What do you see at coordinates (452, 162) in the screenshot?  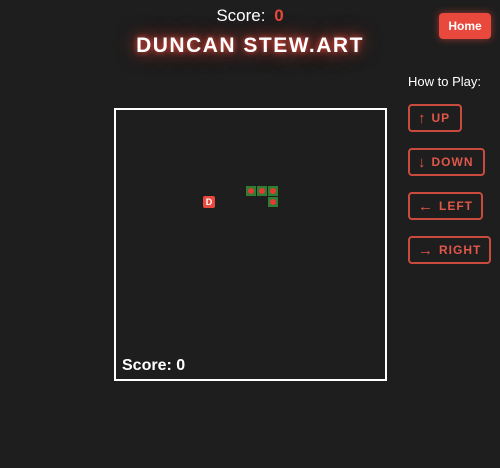 I see `down-label: DOWN` at bounding box center [452, 162].